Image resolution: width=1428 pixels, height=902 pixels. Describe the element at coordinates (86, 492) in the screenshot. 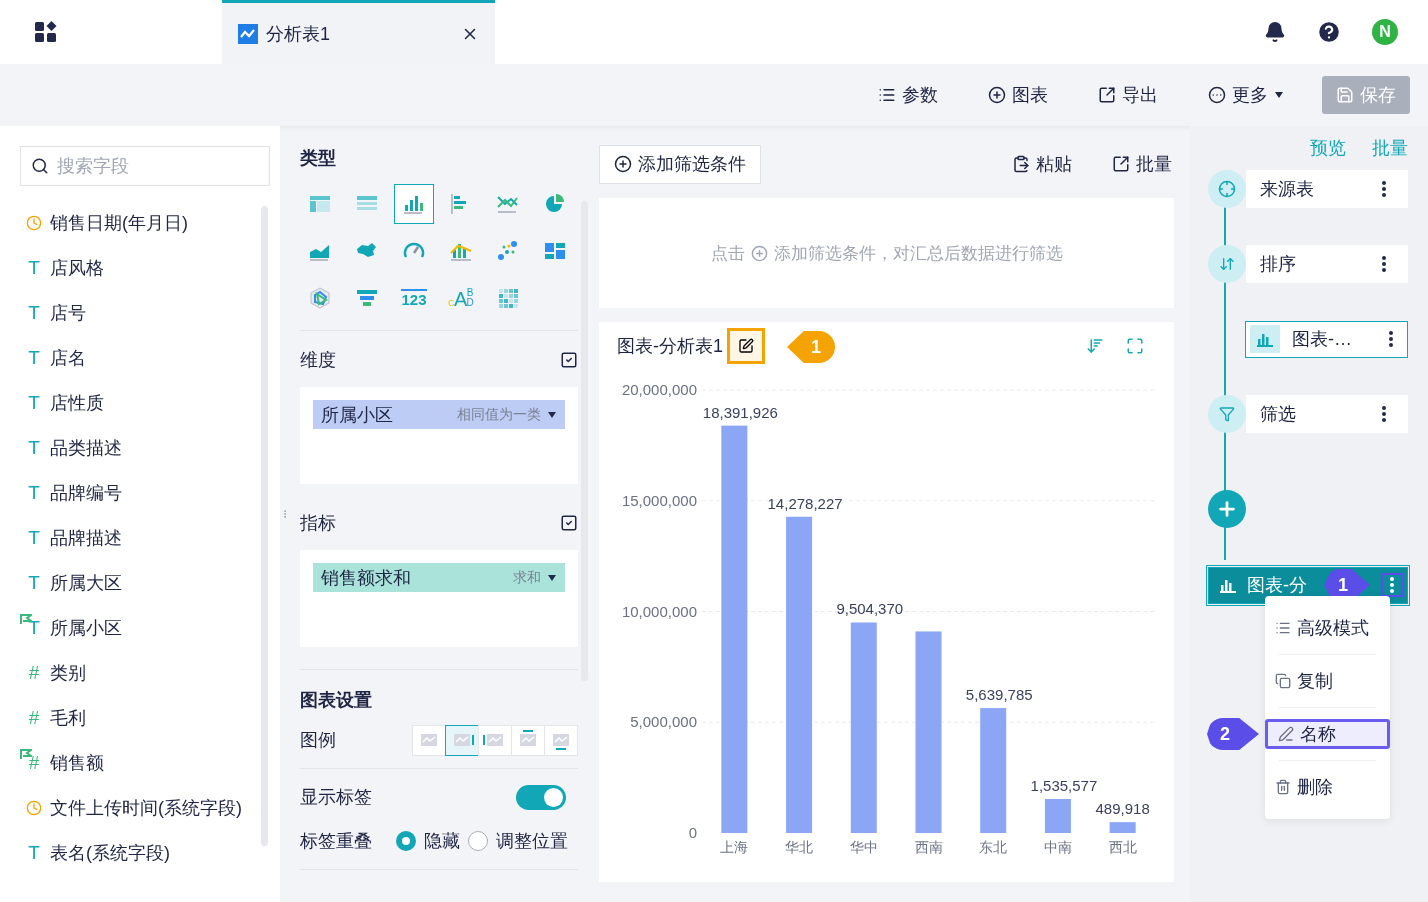

I see `field-name: 品牌编号` at that location.